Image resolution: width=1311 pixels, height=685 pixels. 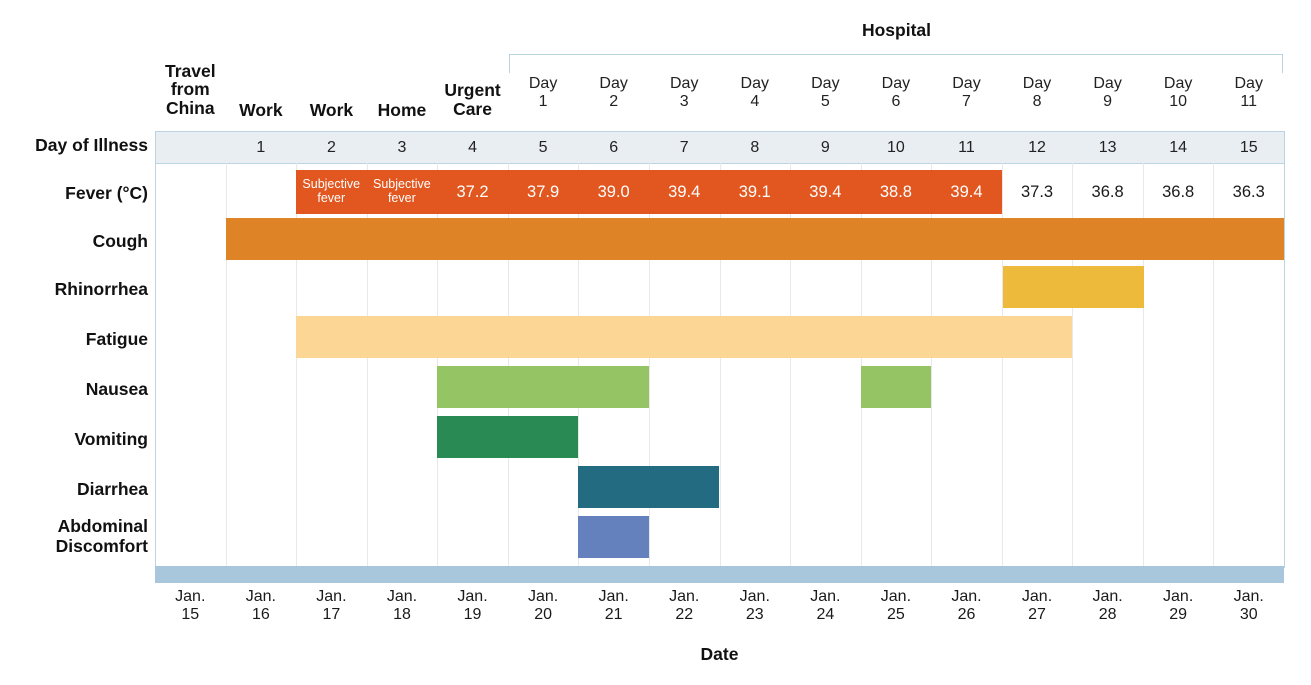 What do you see at coordinates (472, 606) in the screenshot?
I see `date-label-4: Jan. 19` at bounding box center [472, 606].